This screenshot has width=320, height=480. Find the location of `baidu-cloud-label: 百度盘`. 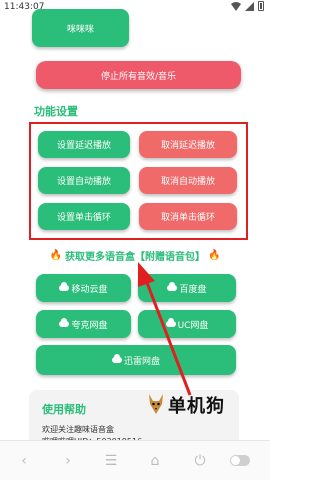

baidu-cloud-label: 百度盘 is located at coordinates (193, 289).